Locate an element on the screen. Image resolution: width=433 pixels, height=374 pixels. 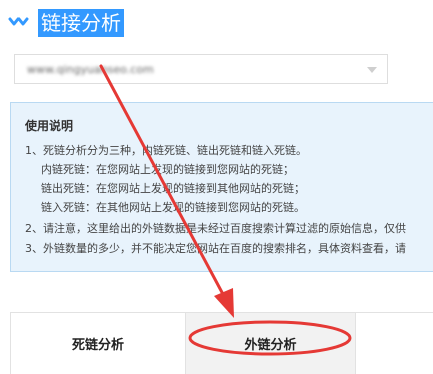
instruction-line: 链出死链：在您网站上发现的链接到其他网站的死链； is located at coordinates (173, 188).